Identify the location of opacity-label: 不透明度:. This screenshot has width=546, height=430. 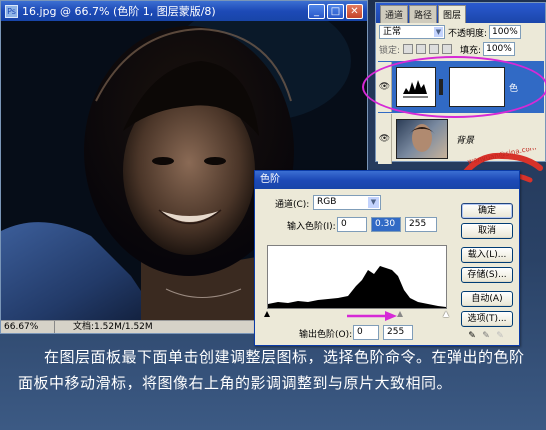
(468, 33).